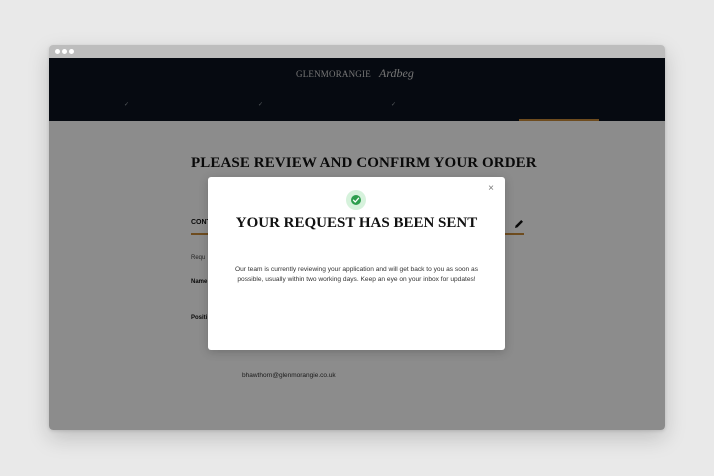 The image size is (714, 476). I want to click on checkmark-icon, so click(356, 200).